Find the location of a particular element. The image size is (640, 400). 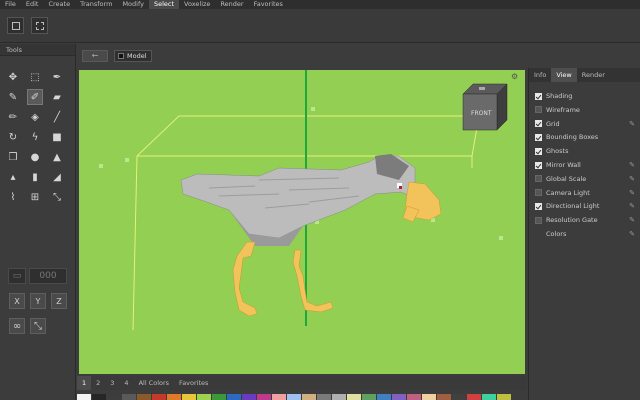

size-decrement-icon: ▭ is located at coordinates (17, 276).